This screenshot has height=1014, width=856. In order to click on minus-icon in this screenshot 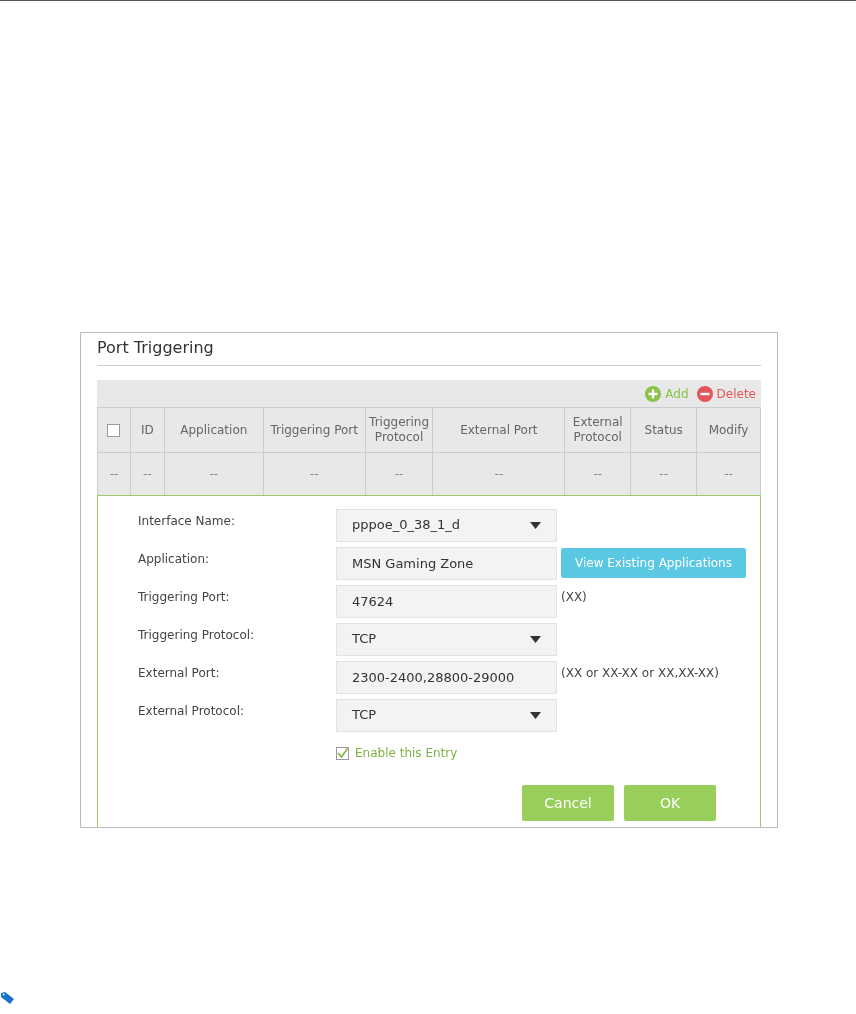, I will do `click(704, 393)`.